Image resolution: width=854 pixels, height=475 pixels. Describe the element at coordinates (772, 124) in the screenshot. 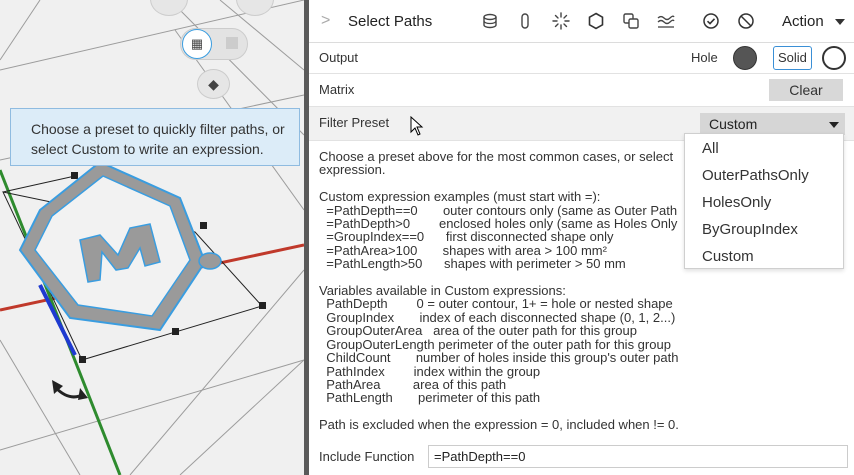

I see `filter-preset-select: Custom` at that location.